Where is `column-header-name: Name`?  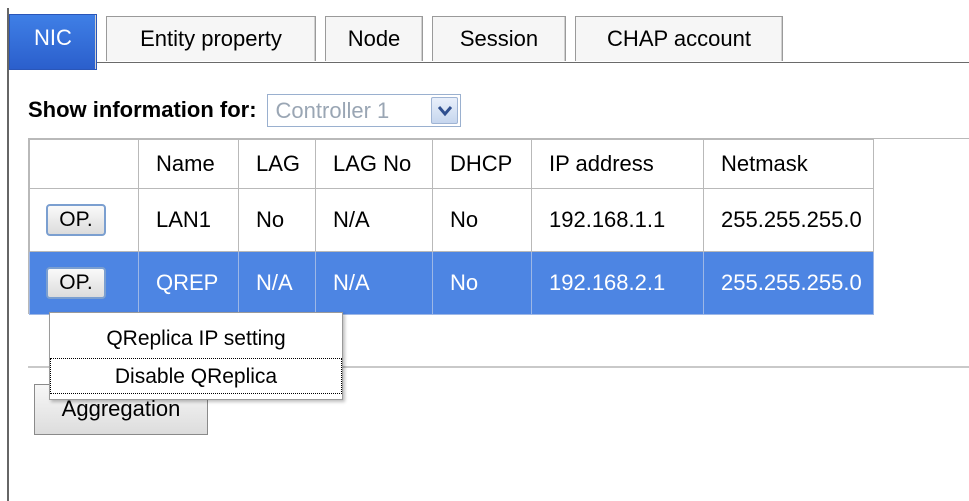 column-header-name: Name is located at coordinates (188, 164).